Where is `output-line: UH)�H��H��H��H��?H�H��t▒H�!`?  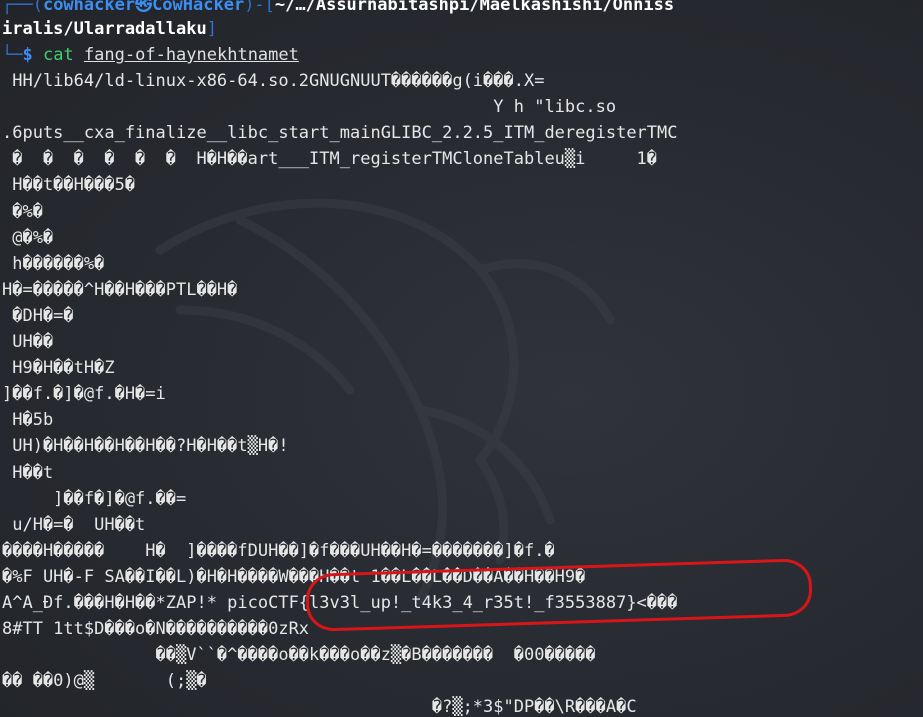 output-line: UH)�H��H��H��H��?H�H��t▒H�! is located at coordinates (145, 446).